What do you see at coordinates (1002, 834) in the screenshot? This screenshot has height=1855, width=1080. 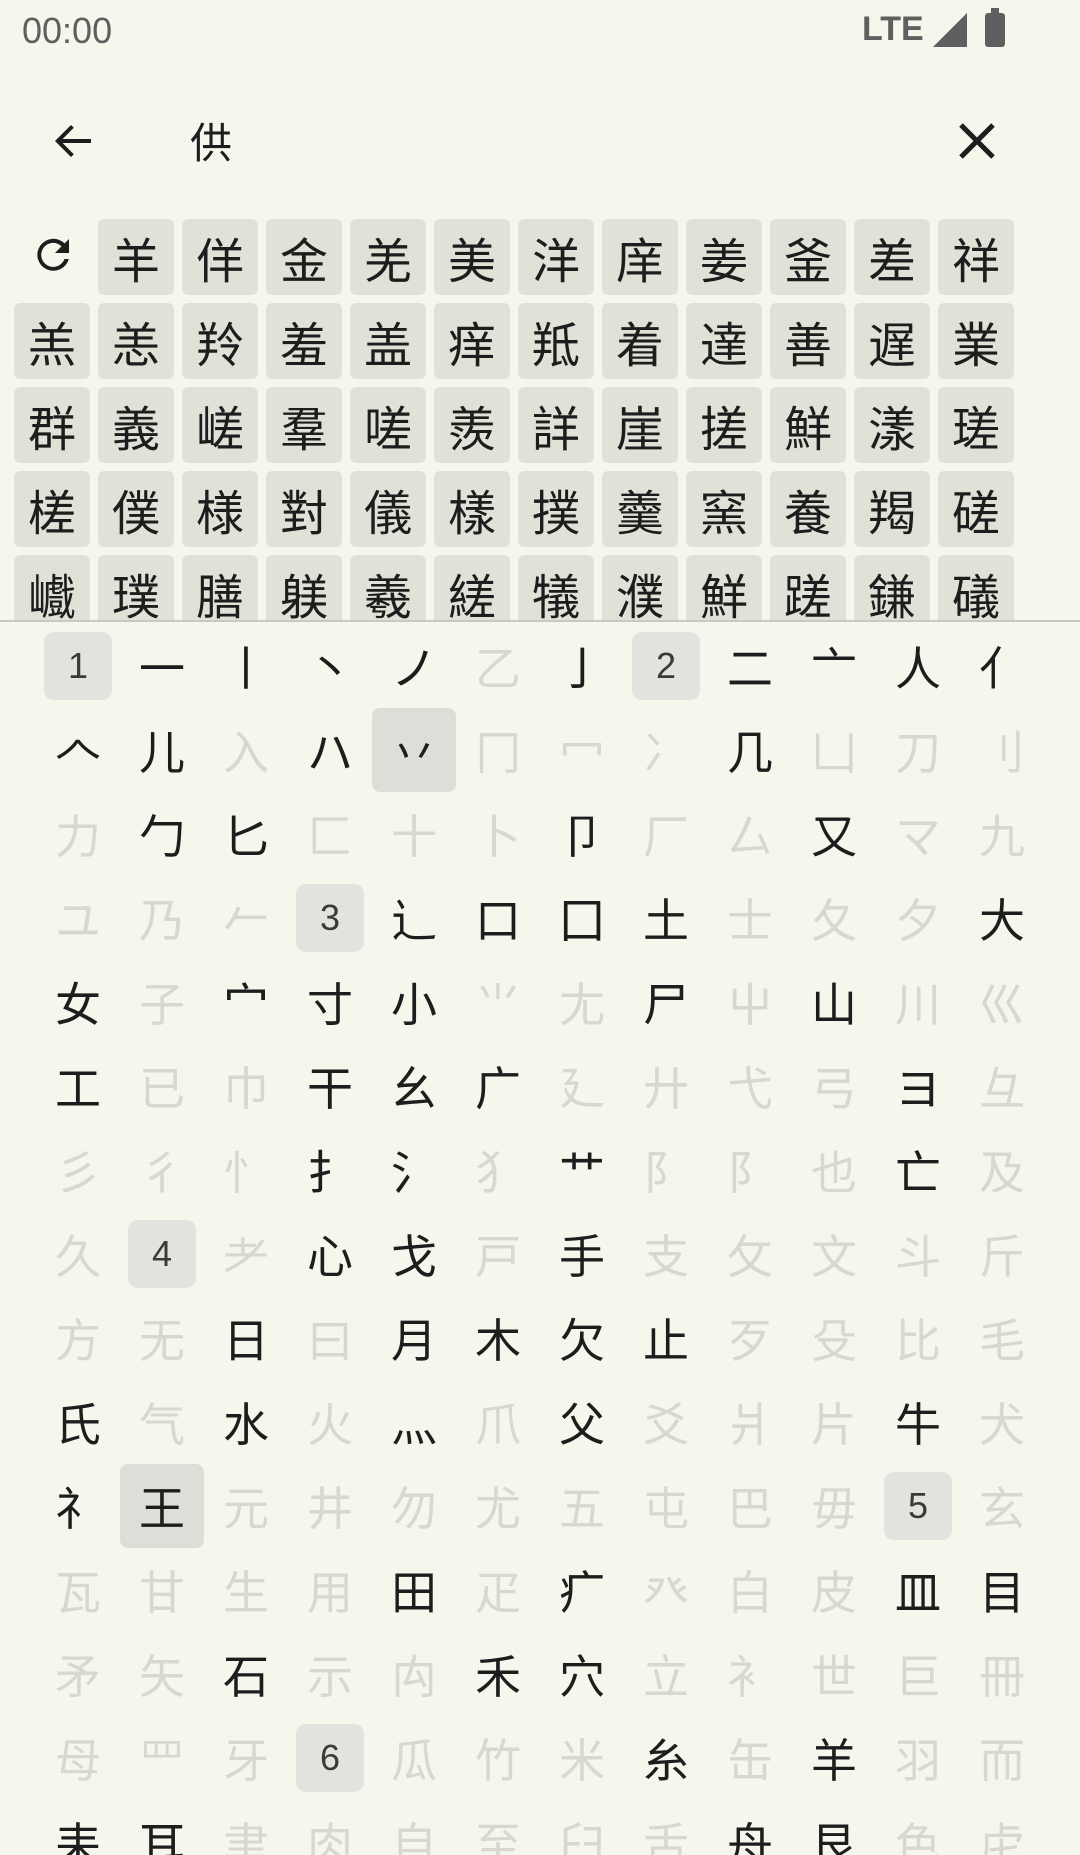 I see `radical-key: 九` at bounding box center [1002, 834].